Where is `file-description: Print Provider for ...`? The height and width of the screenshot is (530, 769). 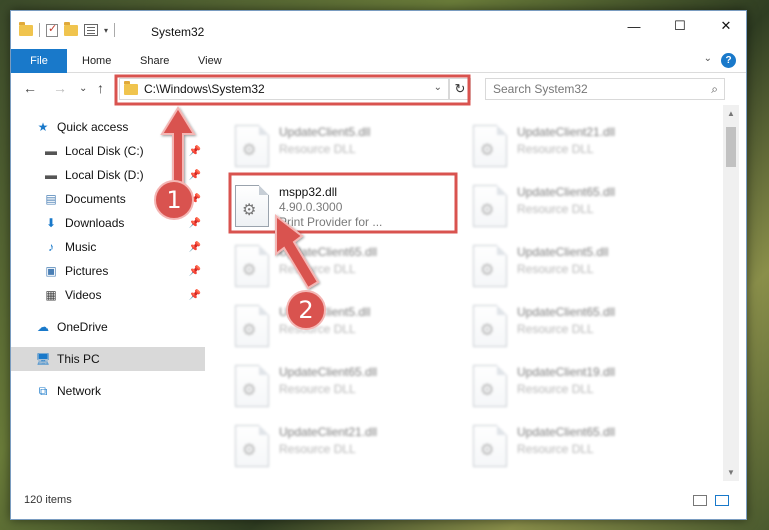
file-description: Print Provider for ... is located at coordinates (331, 222).